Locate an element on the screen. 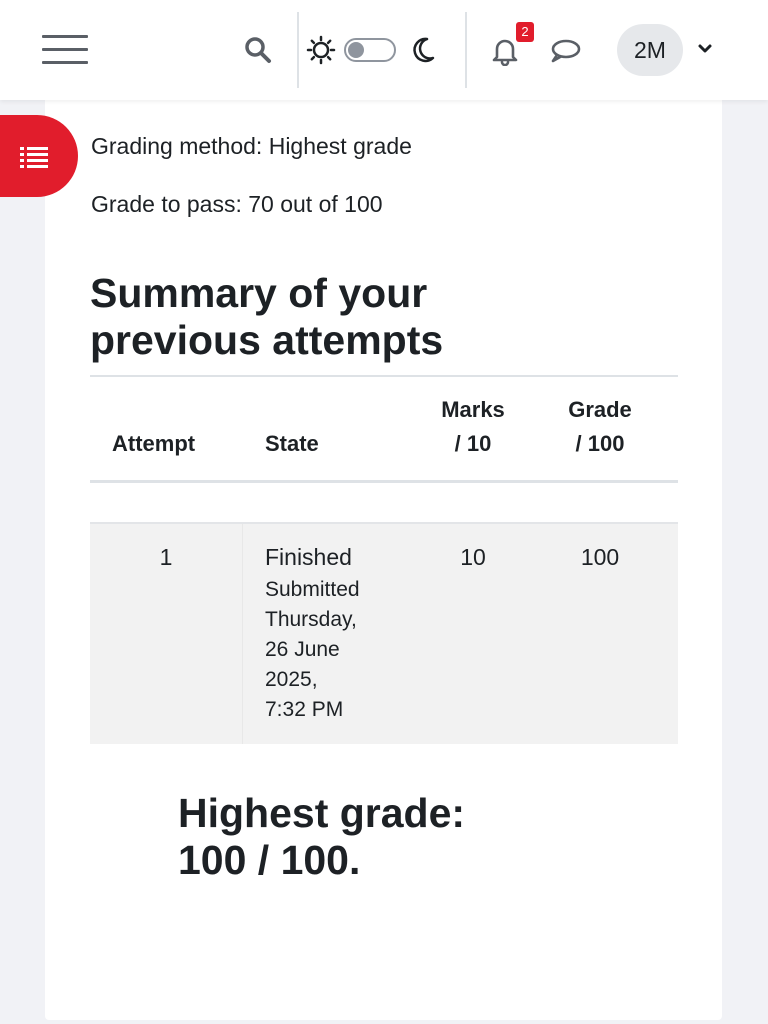 This screenshot has width=768, height=1024. summary-heading: Summary of your previous attempts is located at coordinates (370, 317).